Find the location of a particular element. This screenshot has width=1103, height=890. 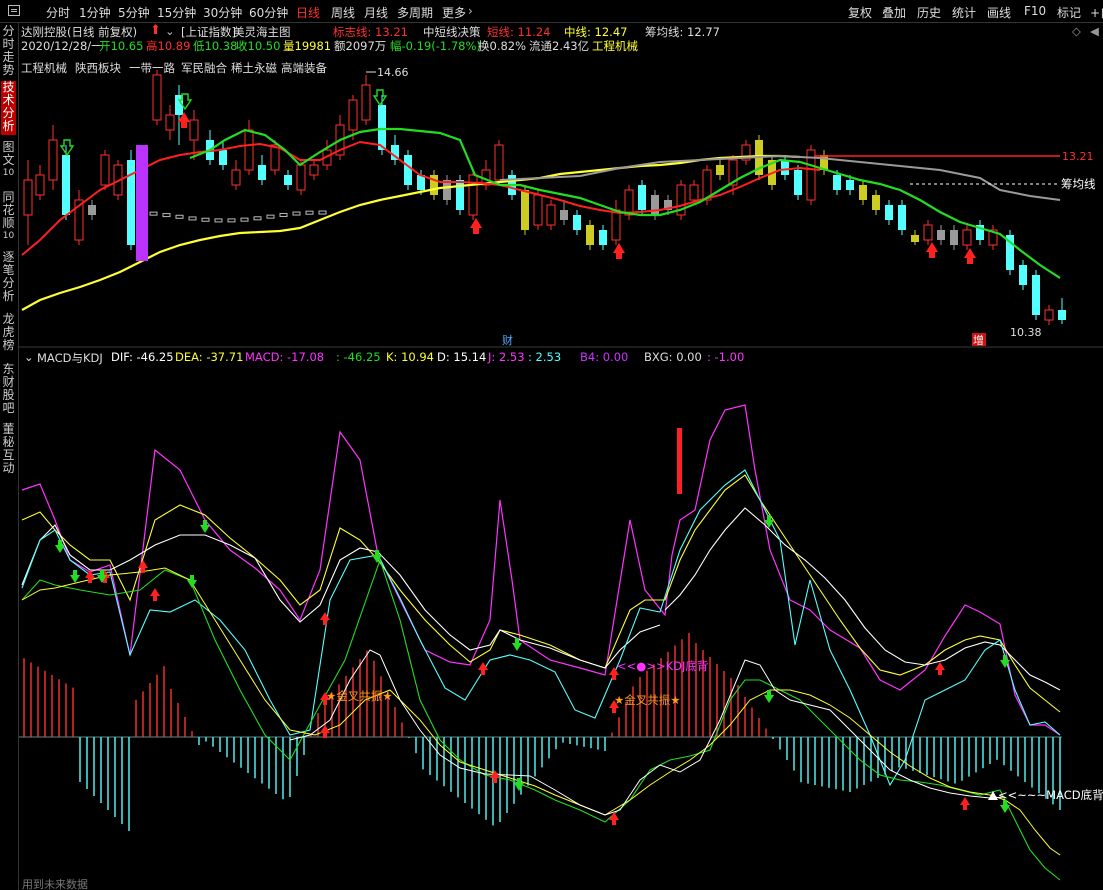

future-data-note: 用到未来数据 is located at coordinates (55, 883).